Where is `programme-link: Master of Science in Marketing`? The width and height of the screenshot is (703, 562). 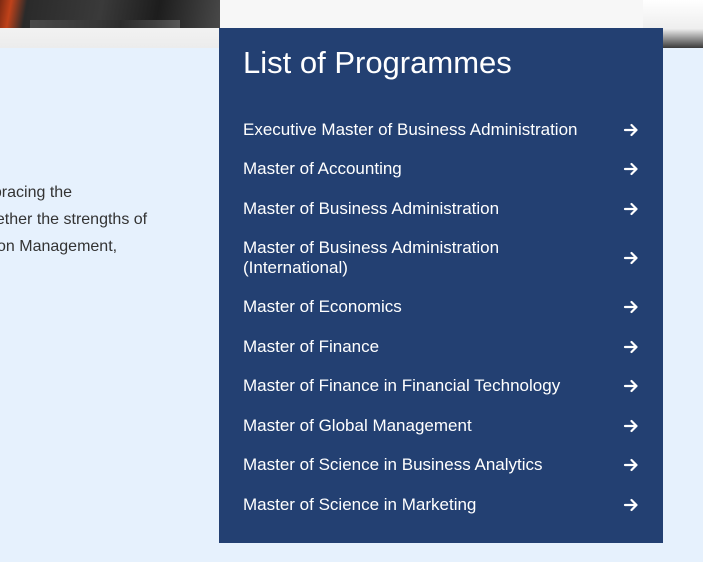
programme-link: Master of Science in Marketing is located at coordinates (441, 505).